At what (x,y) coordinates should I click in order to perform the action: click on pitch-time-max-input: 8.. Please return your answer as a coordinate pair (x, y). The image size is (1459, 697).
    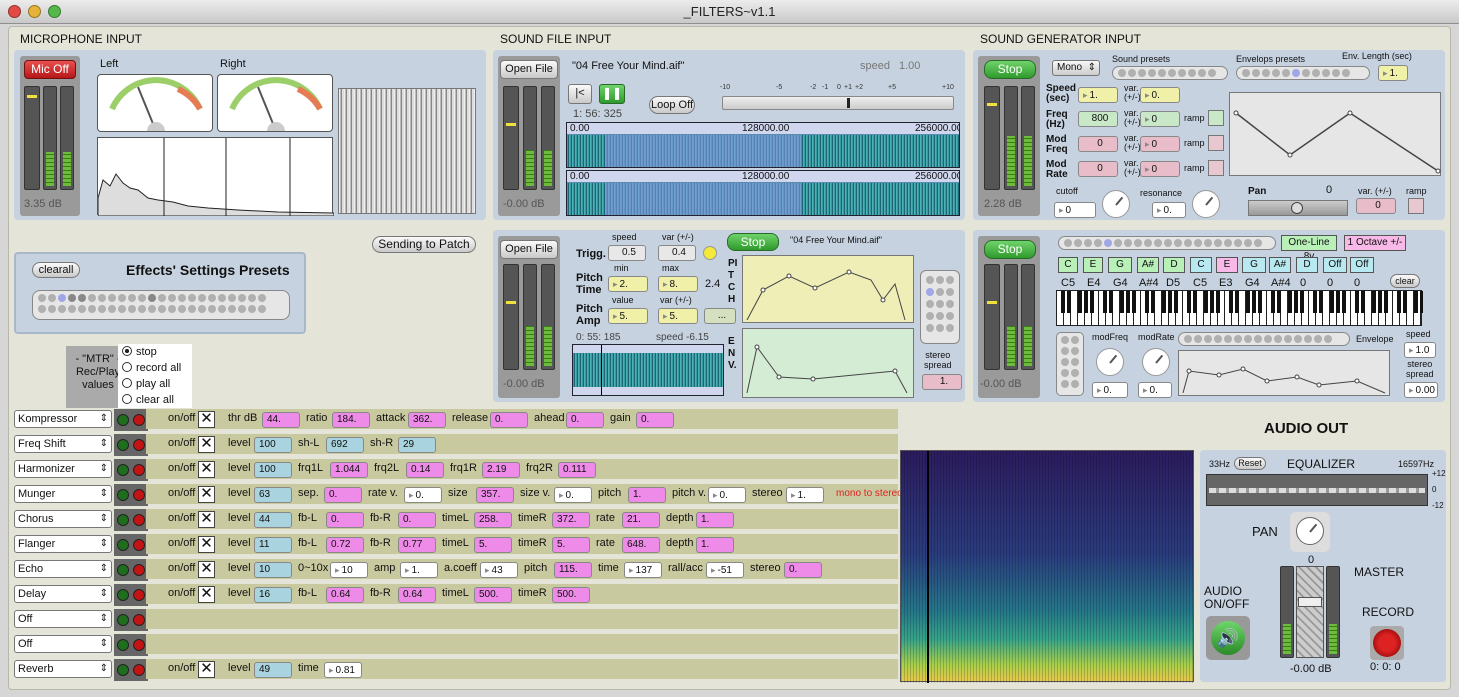
    Looking at the image, I should click on (678, 284).